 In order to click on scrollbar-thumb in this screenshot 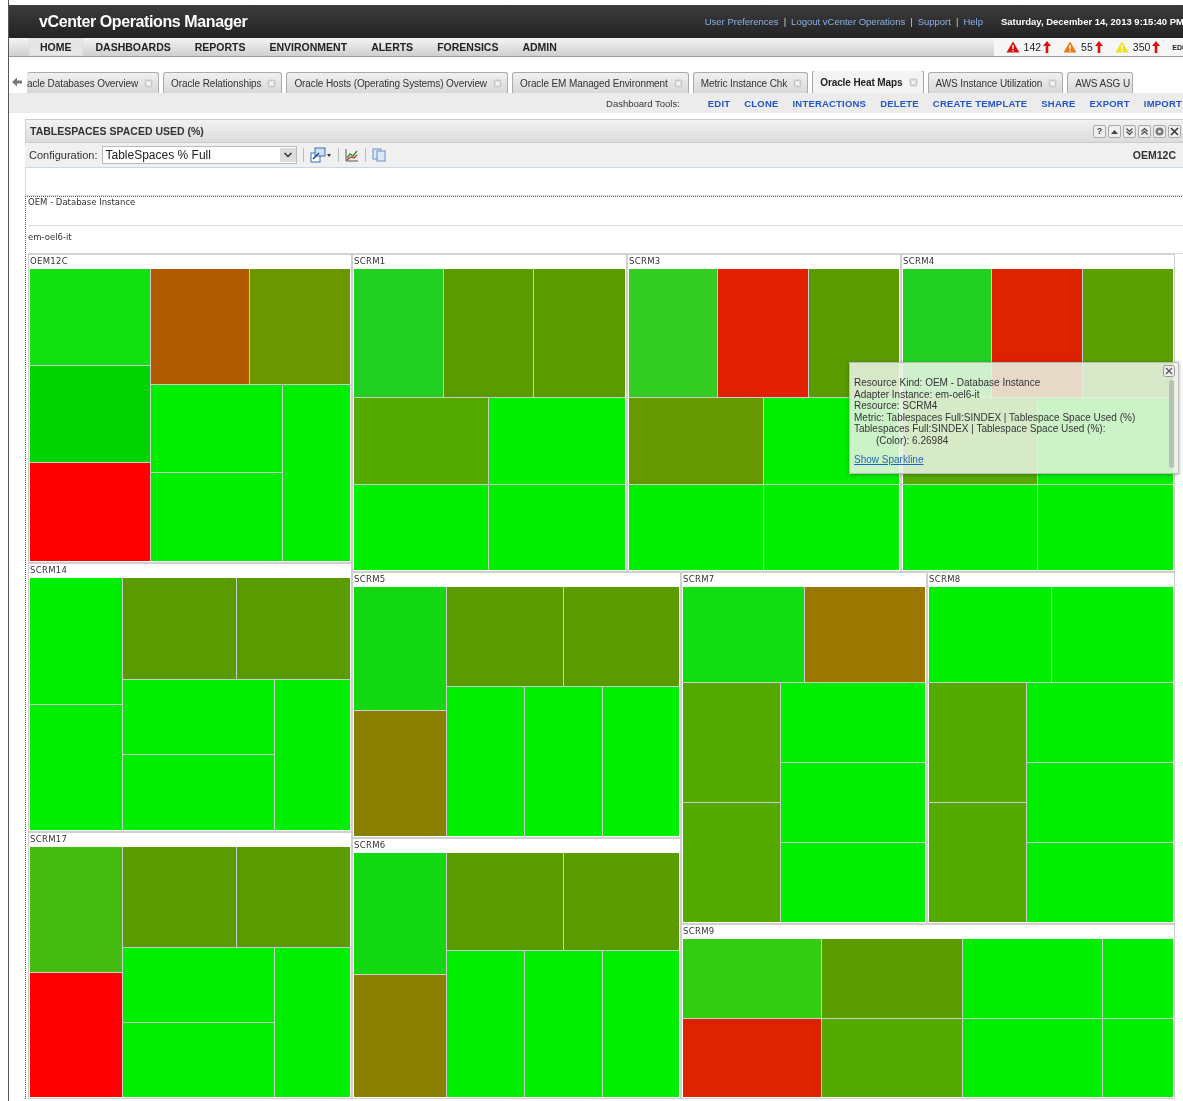, I will do `click(1171, 424)`.